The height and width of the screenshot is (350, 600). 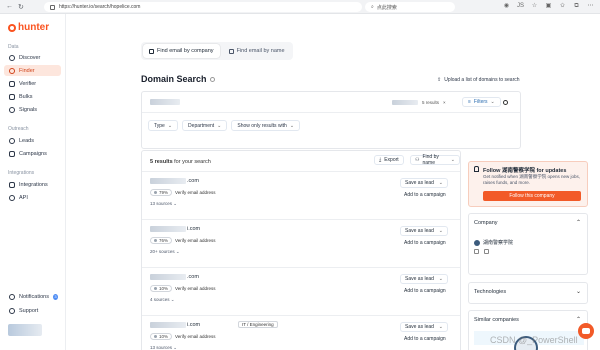 I want to click on tab-find-by-company: Find email by company, so click(x=181, y=51).